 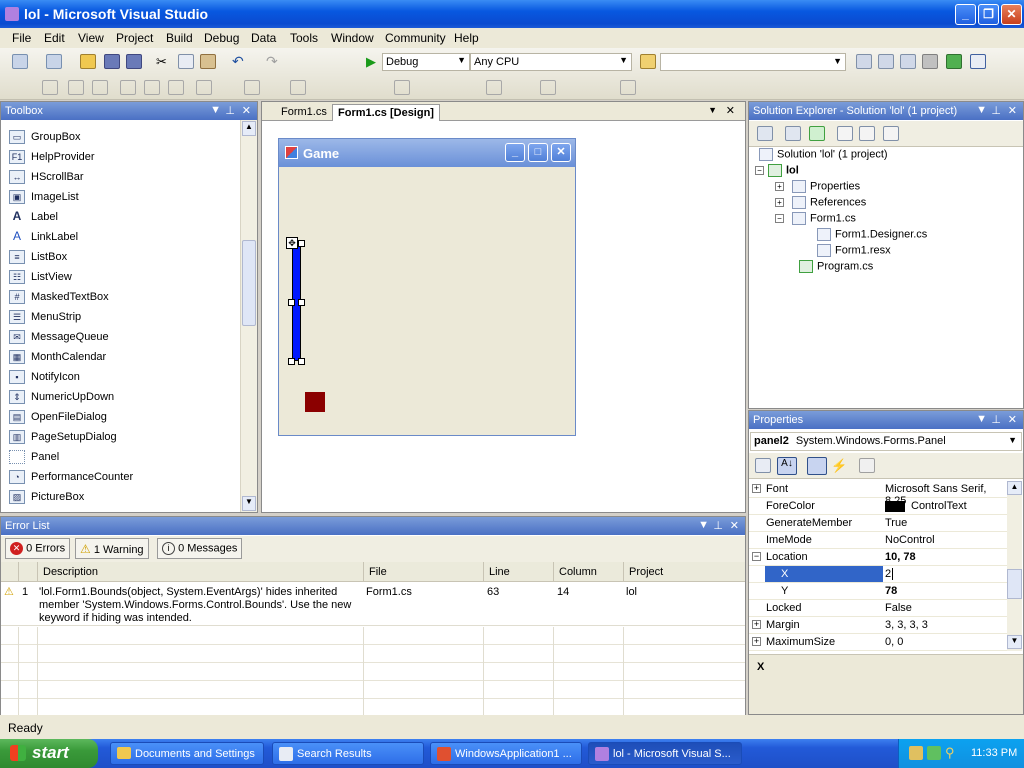 I want to click on toolbox-item-panel: Panel, so click(x=34, y=459).